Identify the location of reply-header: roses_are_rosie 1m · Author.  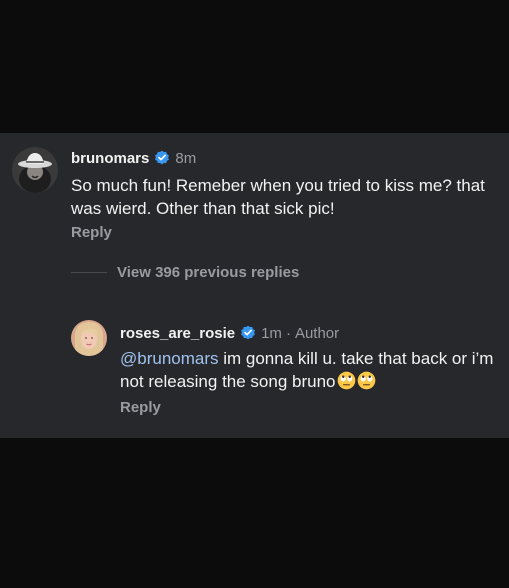
(229, 333).